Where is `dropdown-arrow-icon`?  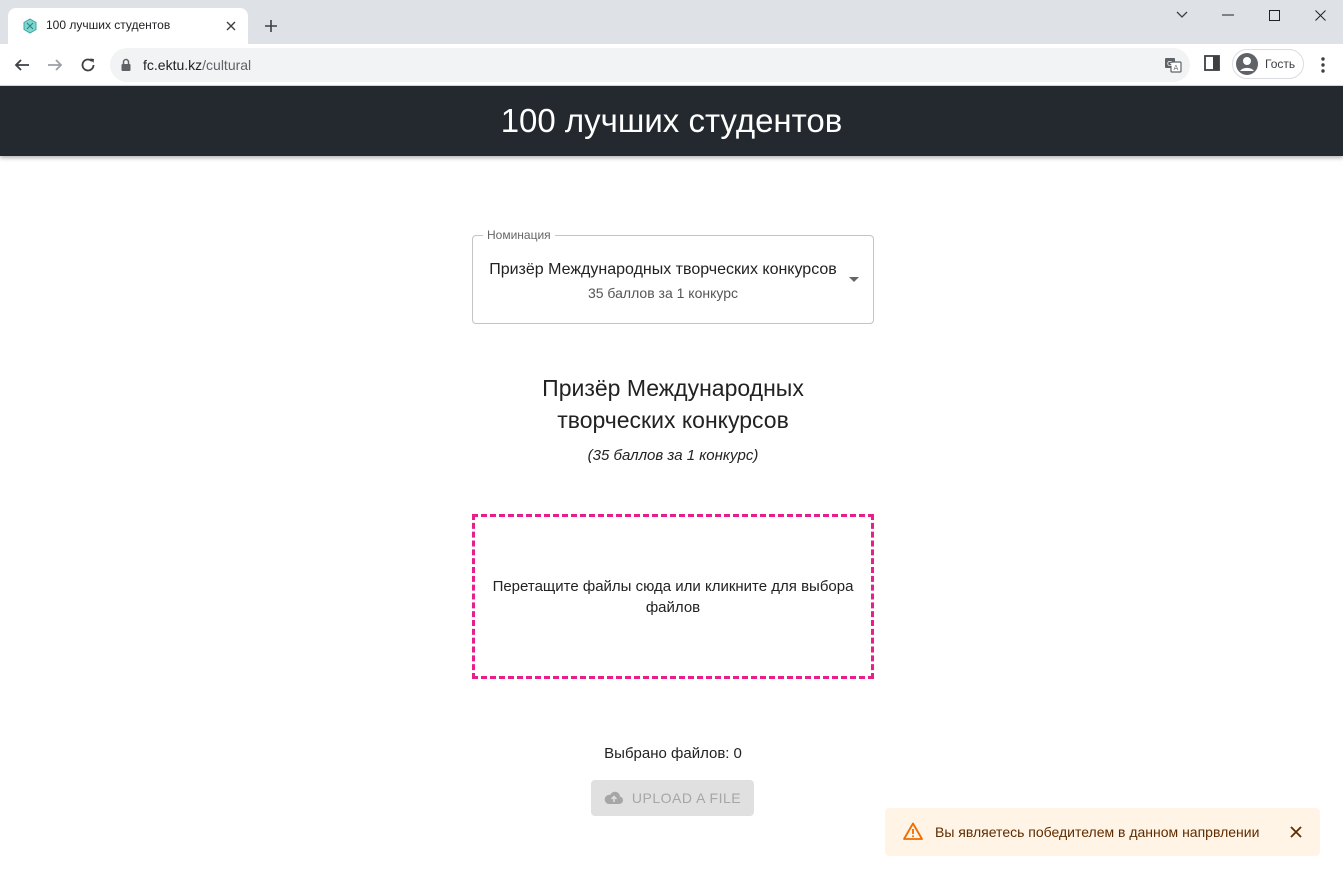 dropdown-arrow-icon is located at coordinates (854, 279).